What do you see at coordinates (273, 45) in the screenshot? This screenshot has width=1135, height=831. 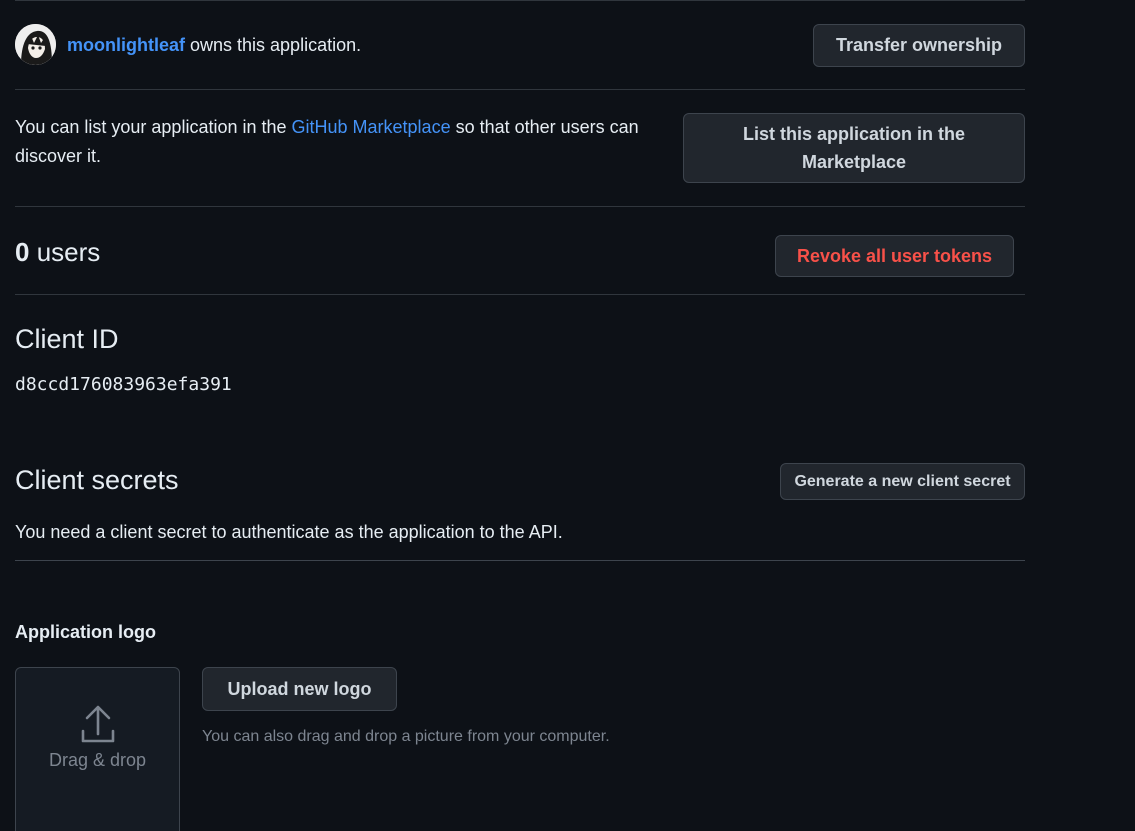 I see `owner-suffix: owns this application.` at bounding box center [273, 45].